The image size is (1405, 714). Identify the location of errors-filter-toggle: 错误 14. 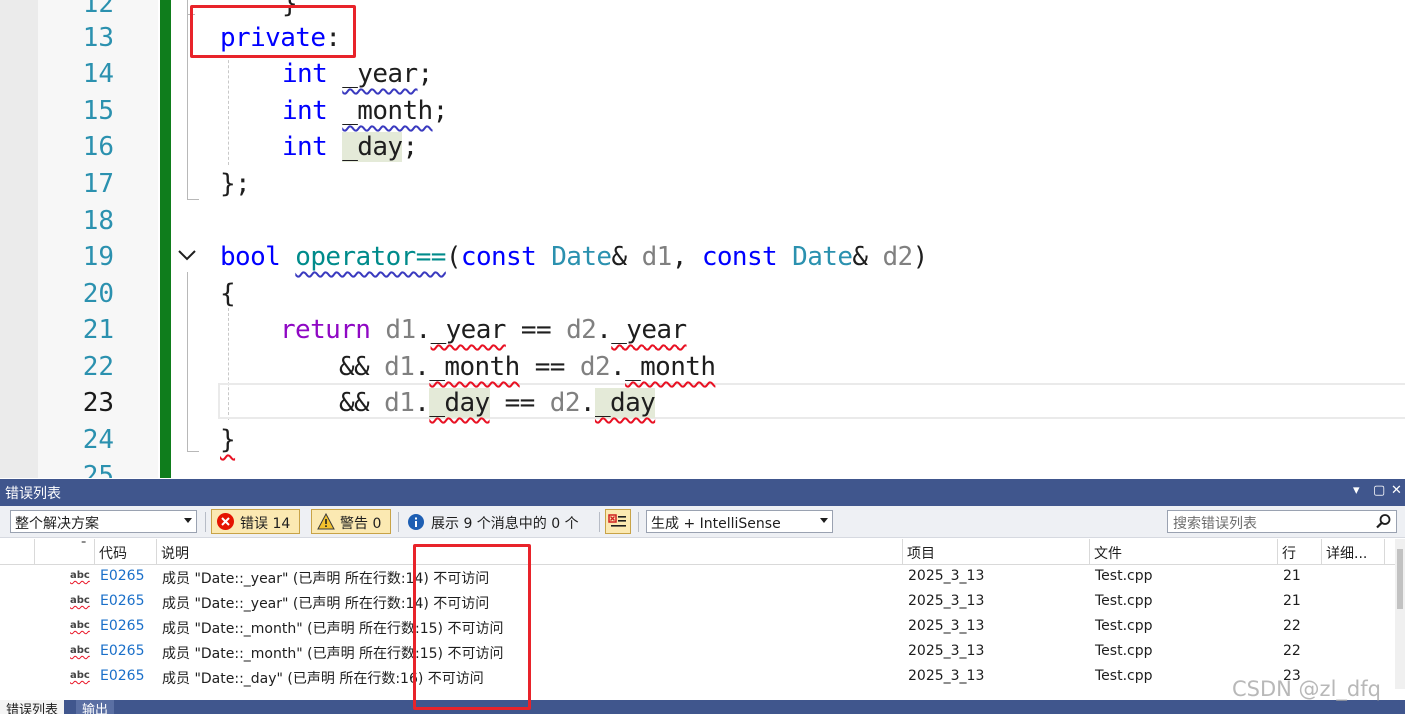
(255, 521).